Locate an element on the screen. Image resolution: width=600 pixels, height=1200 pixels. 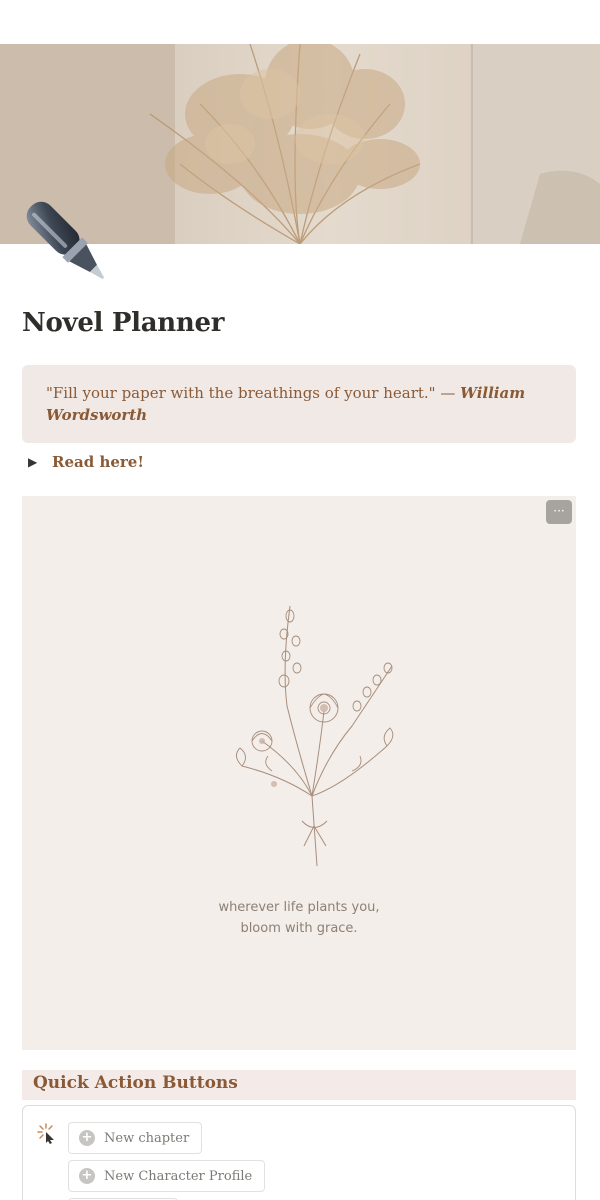
floral-bouquet-illustration is located at coordinates (315, 736).